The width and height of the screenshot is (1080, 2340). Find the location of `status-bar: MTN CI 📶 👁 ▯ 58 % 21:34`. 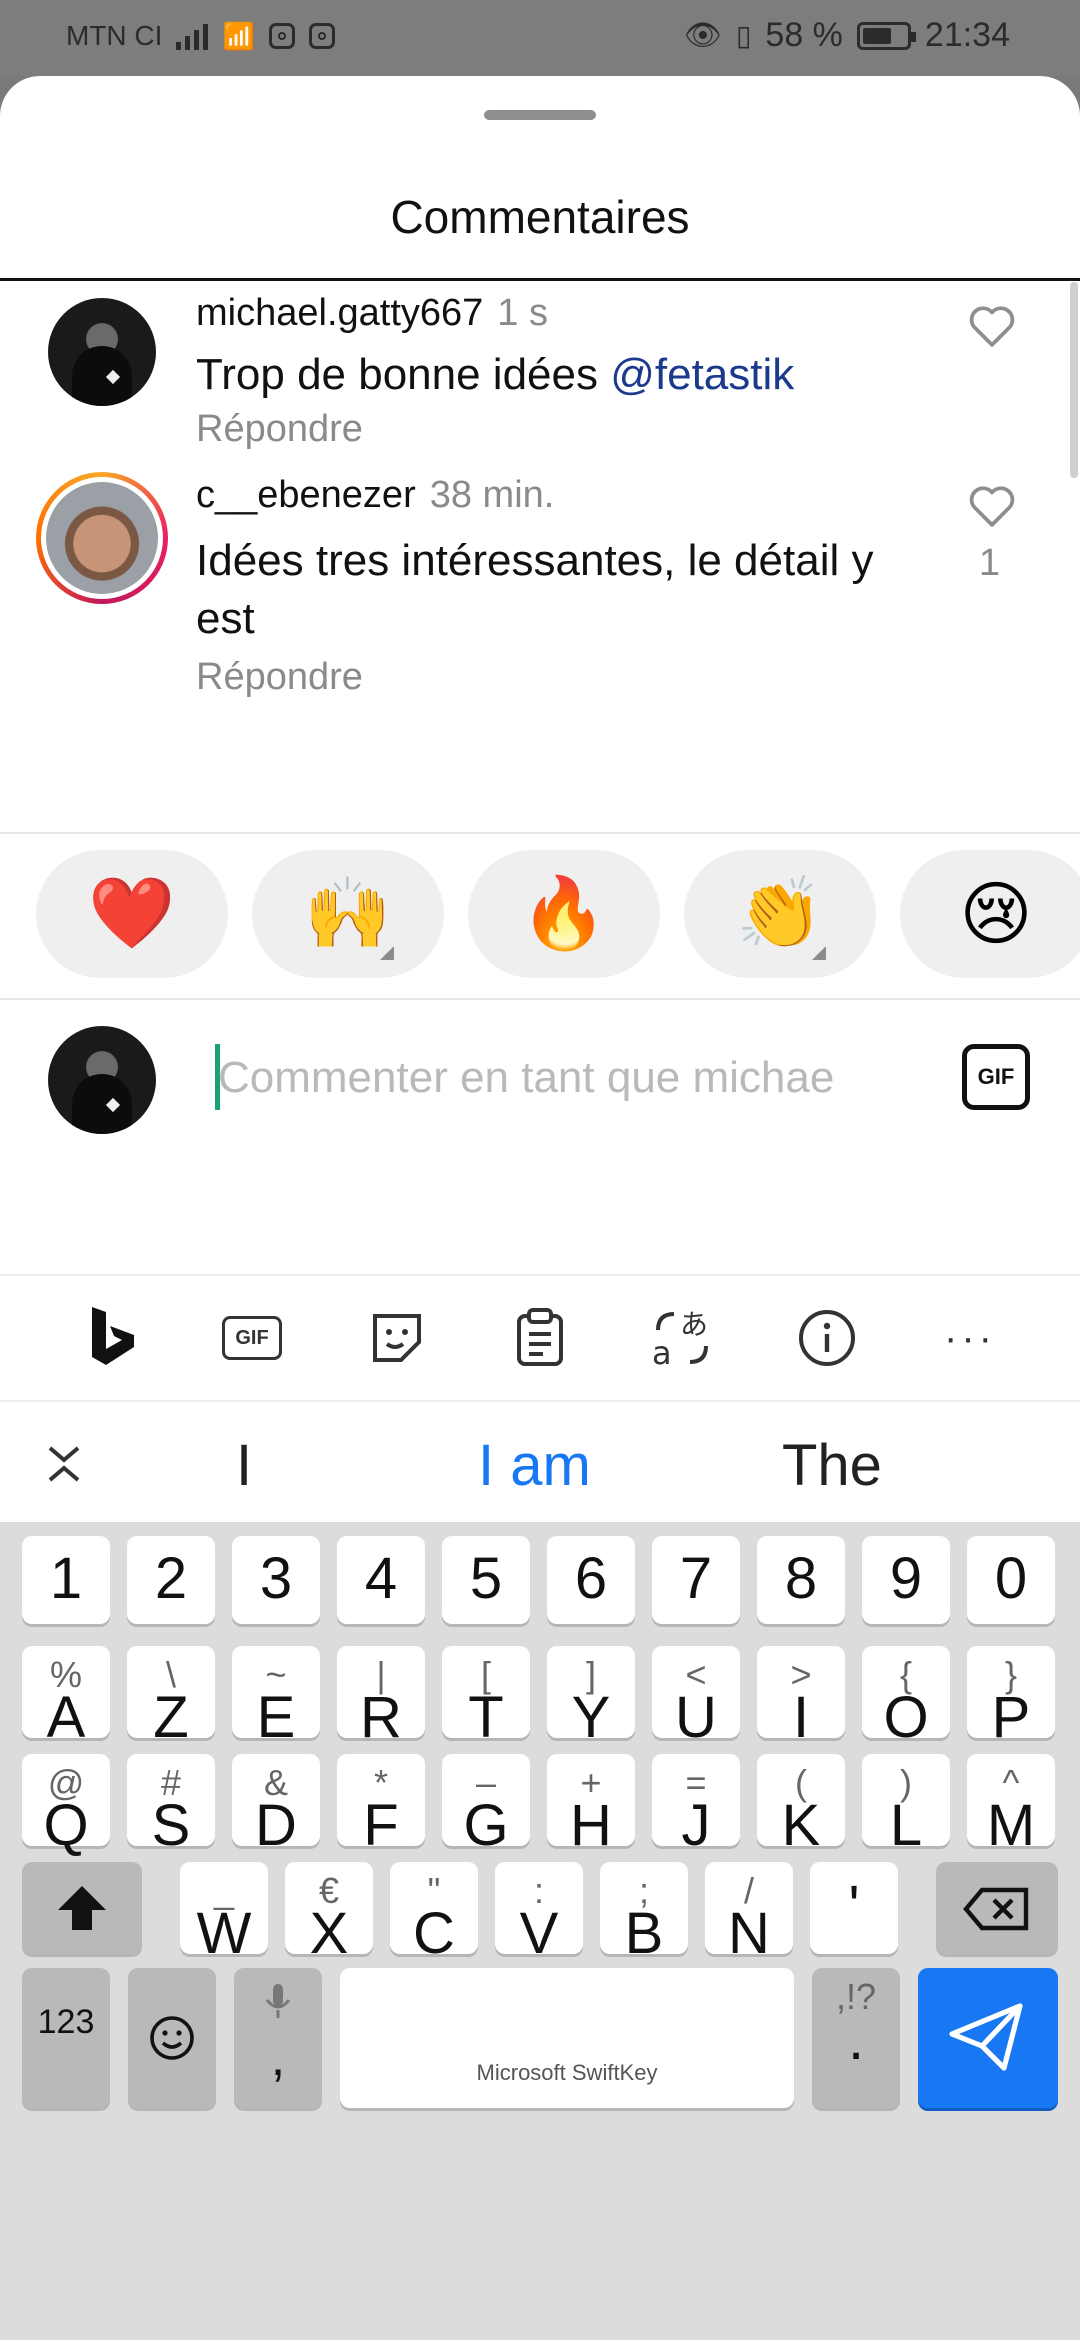

status-bar: MTN CI 📶 👁 ▯ 58 % 21:34 is located at coordinates (540, 38).